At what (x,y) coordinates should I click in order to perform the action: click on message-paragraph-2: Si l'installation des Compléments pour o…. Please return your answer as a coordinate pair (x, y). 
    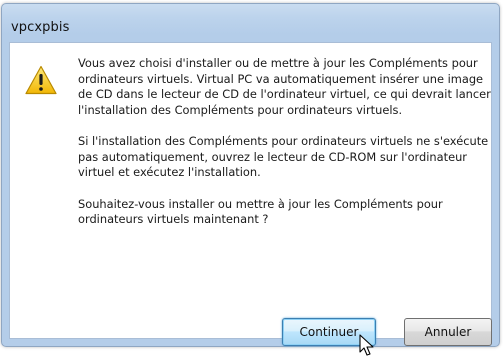
    Looking at the image, I should click on (283, 156).